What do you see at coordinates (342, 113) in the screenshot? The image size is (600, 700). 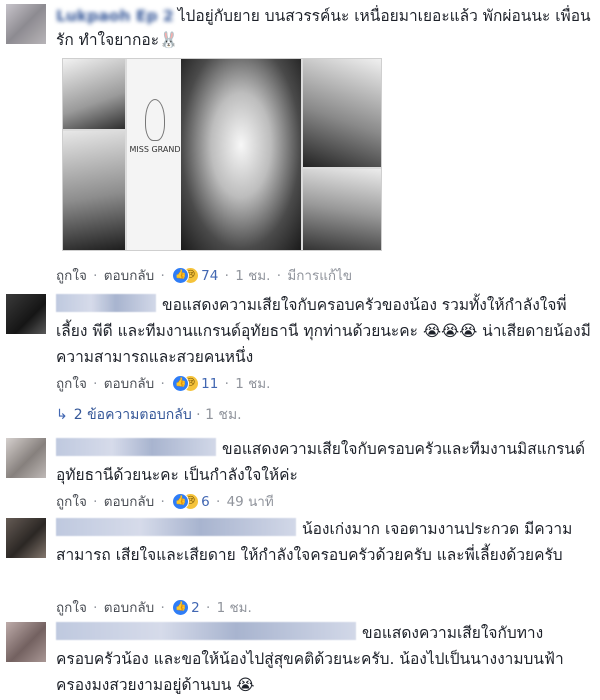 I see `photo-portrait-top-right` at bounding box center [342, 113].